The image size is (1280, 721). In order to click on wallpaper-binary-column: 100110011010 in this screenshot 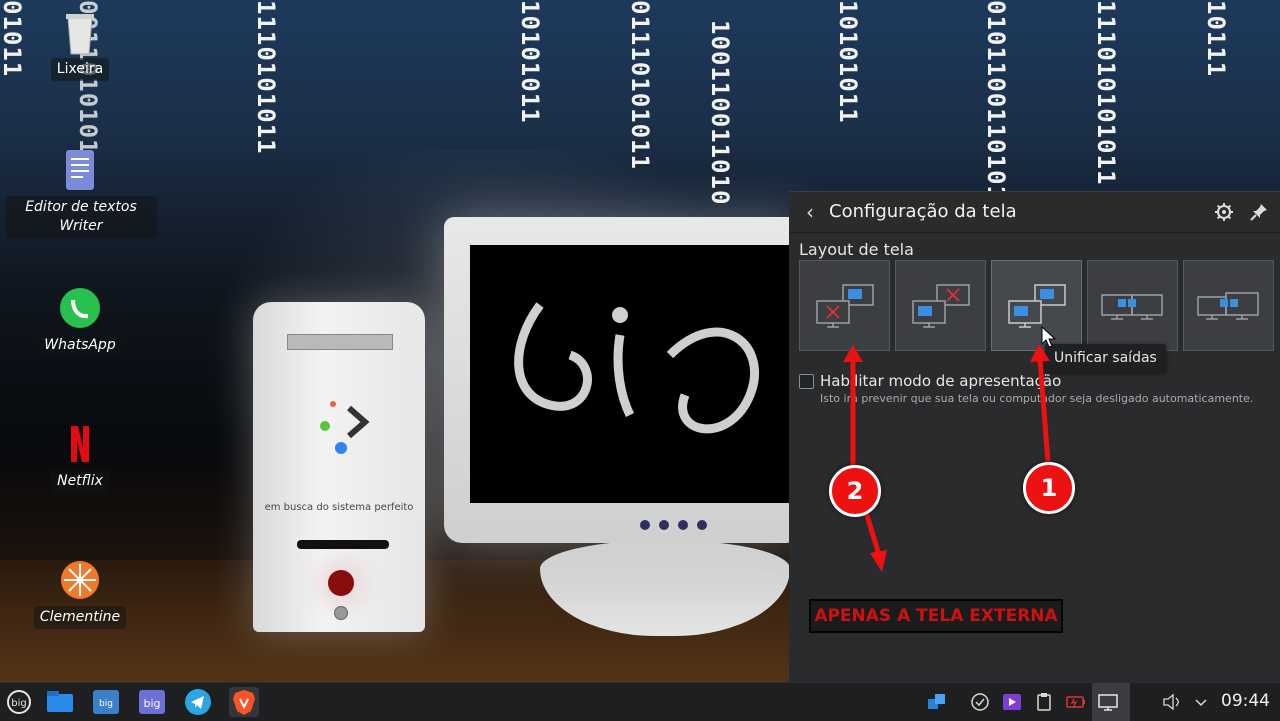, I will do `click(720, 113)`.